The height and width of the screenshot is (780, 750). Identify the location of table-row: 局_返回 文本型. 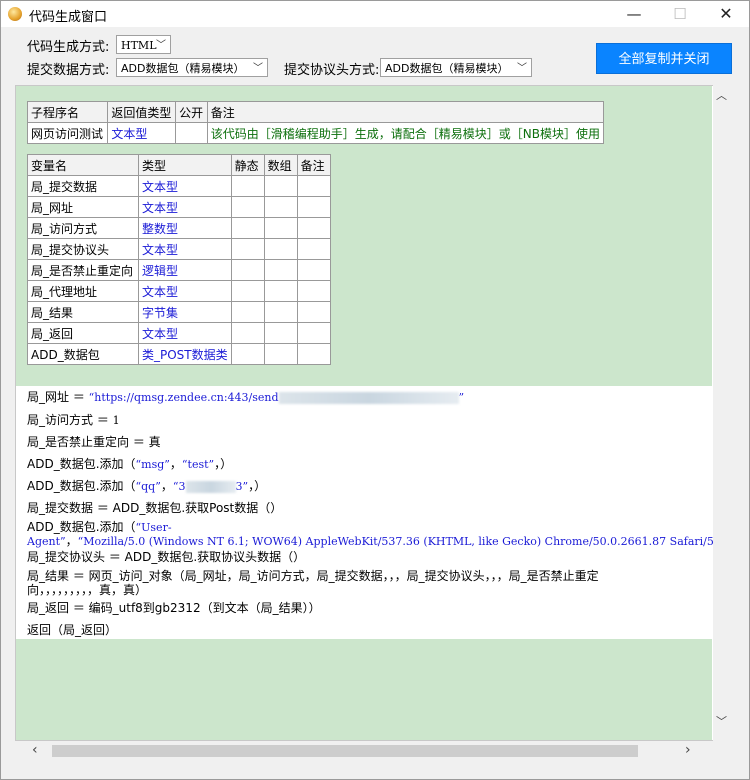
(179, 333).